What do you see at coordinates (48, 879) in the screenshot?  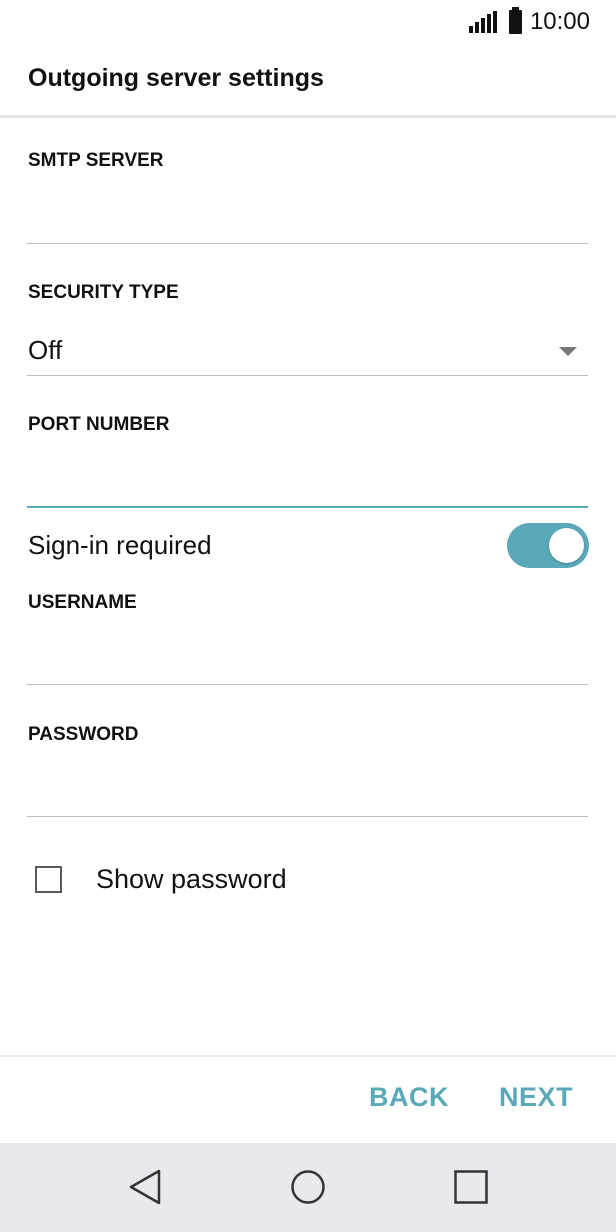 I see `show-password-checkbox` at bounding box center [48, 879].